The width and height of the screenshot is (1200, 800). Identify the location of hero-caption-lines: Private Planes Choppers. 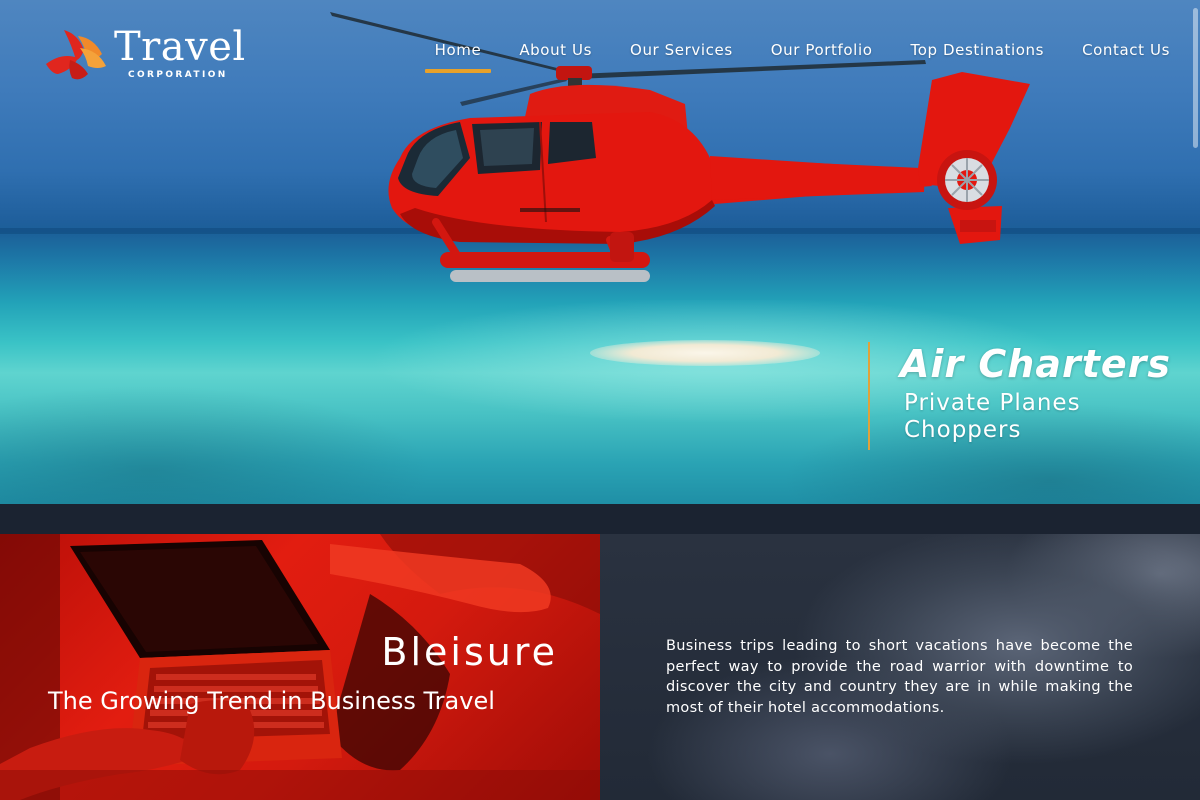
(1035, 417).